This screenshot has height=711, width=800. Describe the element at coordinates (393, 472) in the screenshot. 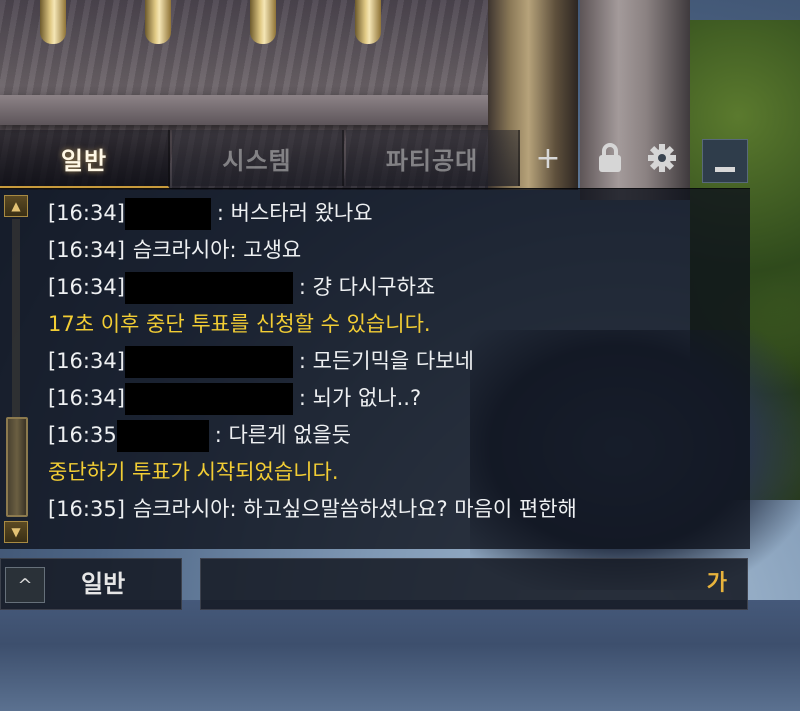

I see `system-message: 중단하기 투표가 시작되었습니다.` at that location.